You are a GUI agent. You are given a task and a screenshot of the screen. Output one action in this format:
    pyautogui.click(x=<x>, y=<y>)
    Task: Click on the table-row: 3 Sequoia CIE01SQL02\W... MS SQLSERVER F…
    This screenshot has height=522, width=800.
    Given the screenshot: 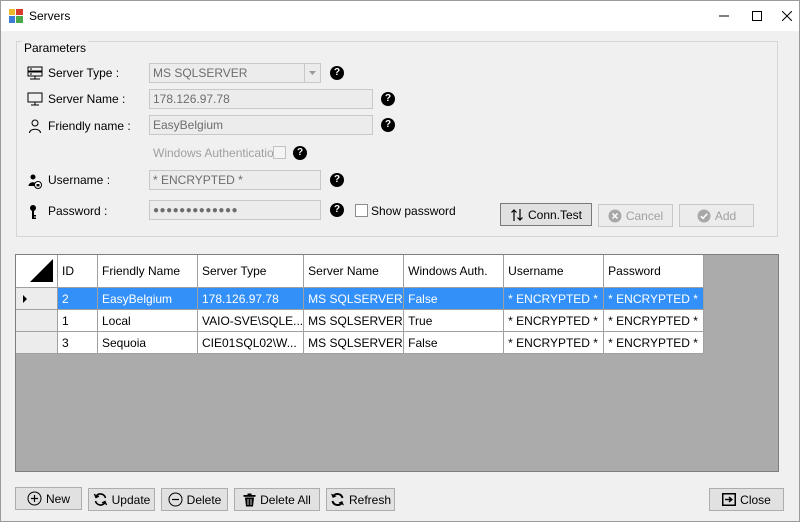 What is the action you would take?
    pyautogui.click(x=360, y=342)
    